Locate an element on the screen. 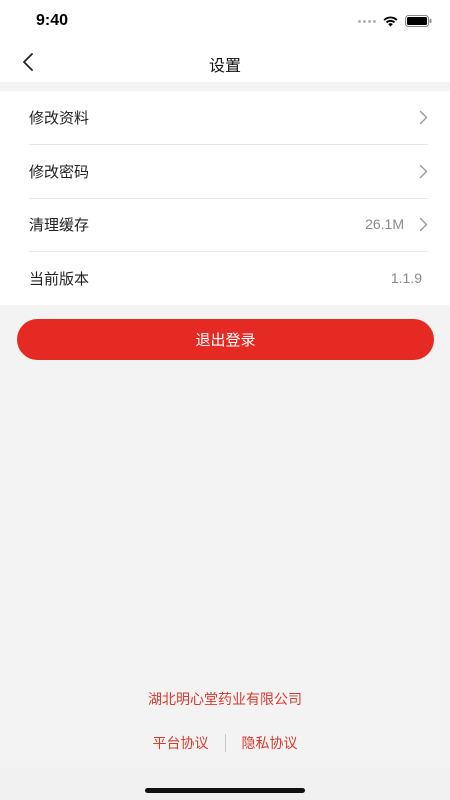  page-title: 设置 is located at coordinates (224, 65).